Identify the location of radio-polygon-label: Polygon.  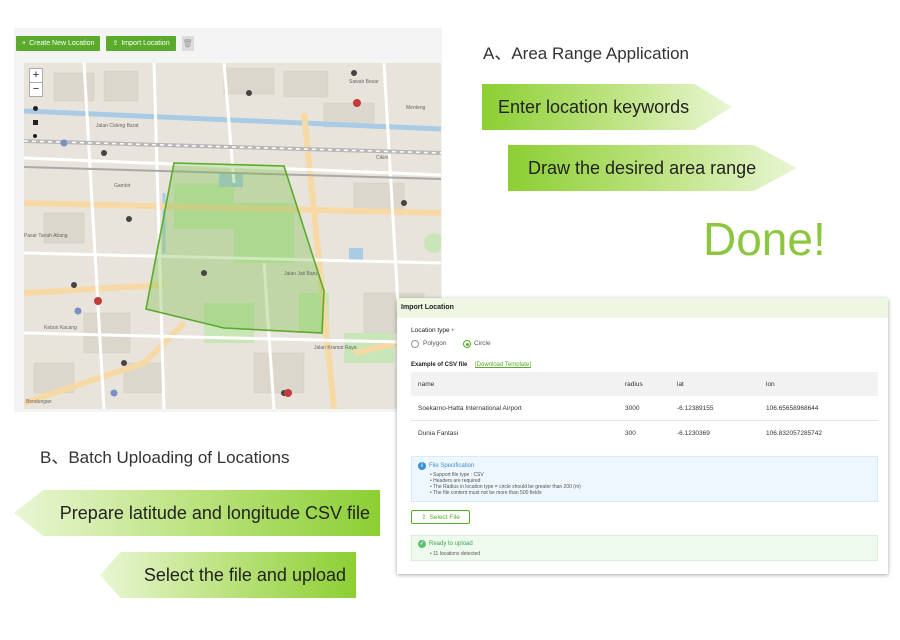
(435, 343).